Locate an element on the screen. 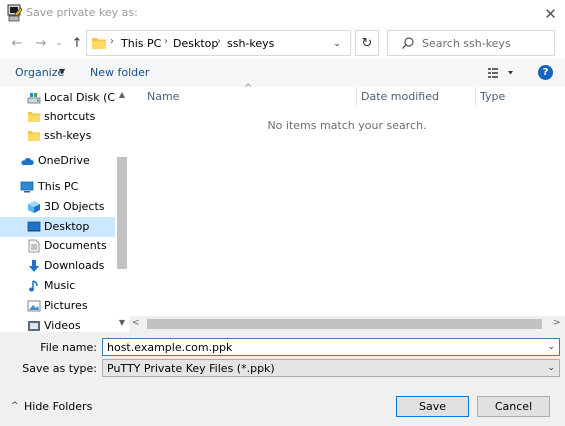 This screenshot has height=426, width=565. sidebar-item-ssh-keys: ssh-keys is located at coordinates (57, 136).